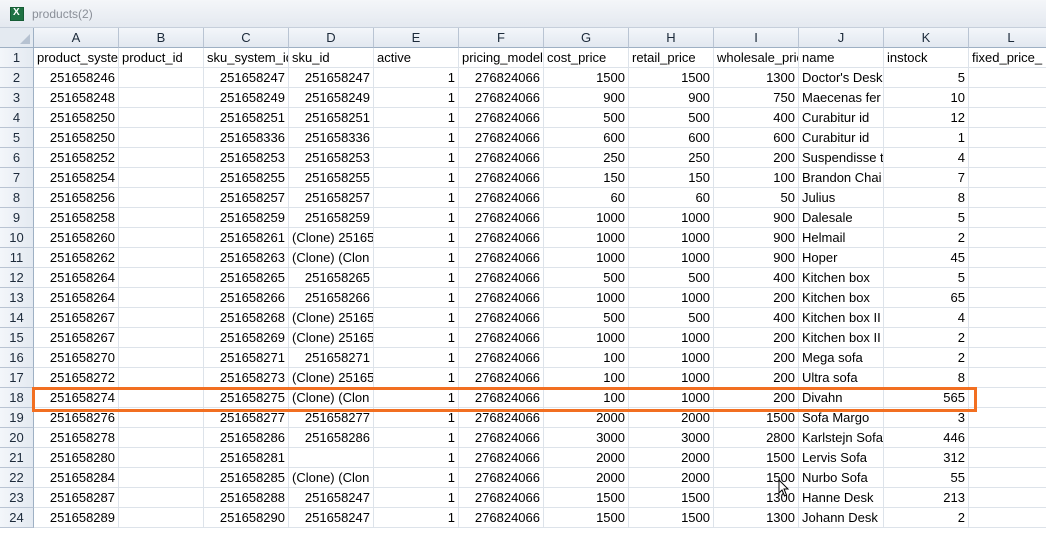 This screenshot has width=1046, height=533. I want to click on data-cell-h: 600, so click(671, 138).